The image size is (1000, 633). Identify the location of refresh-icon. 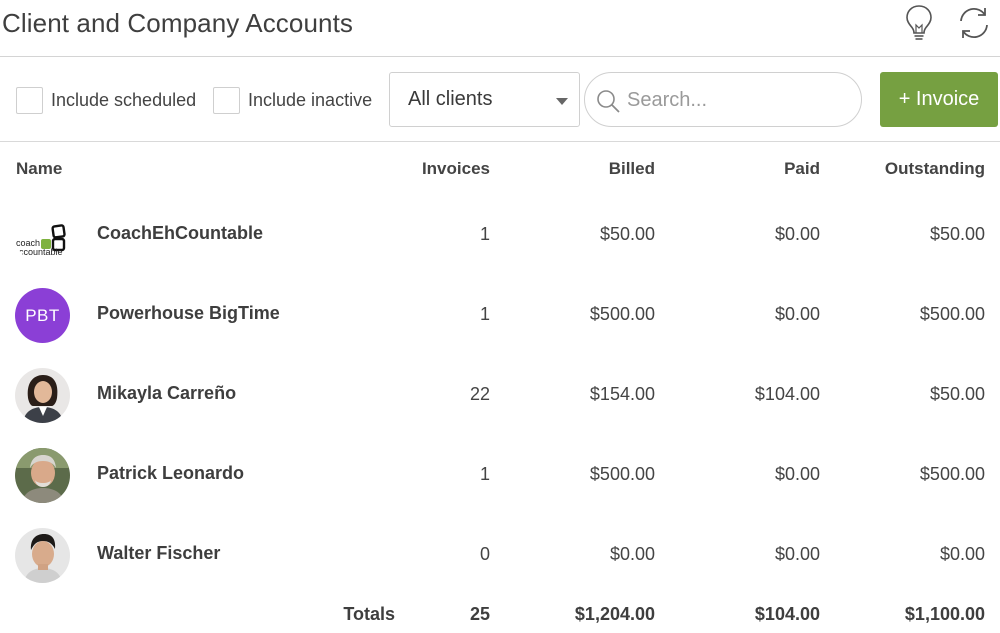
(974, 25).